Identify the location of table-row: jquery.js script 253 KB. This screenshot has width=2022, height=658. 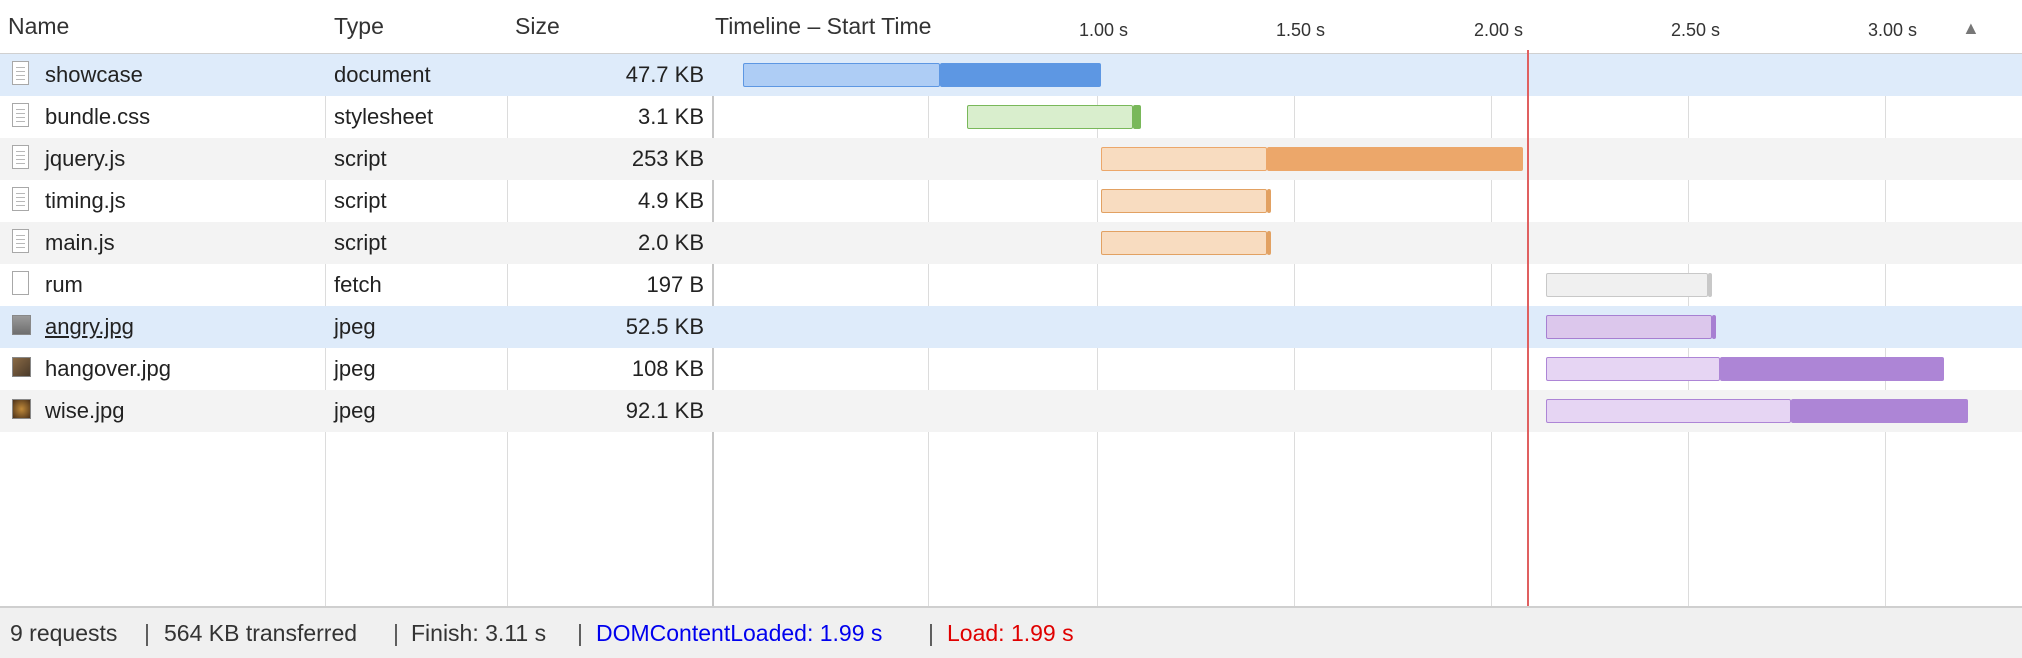
(1011, 159).